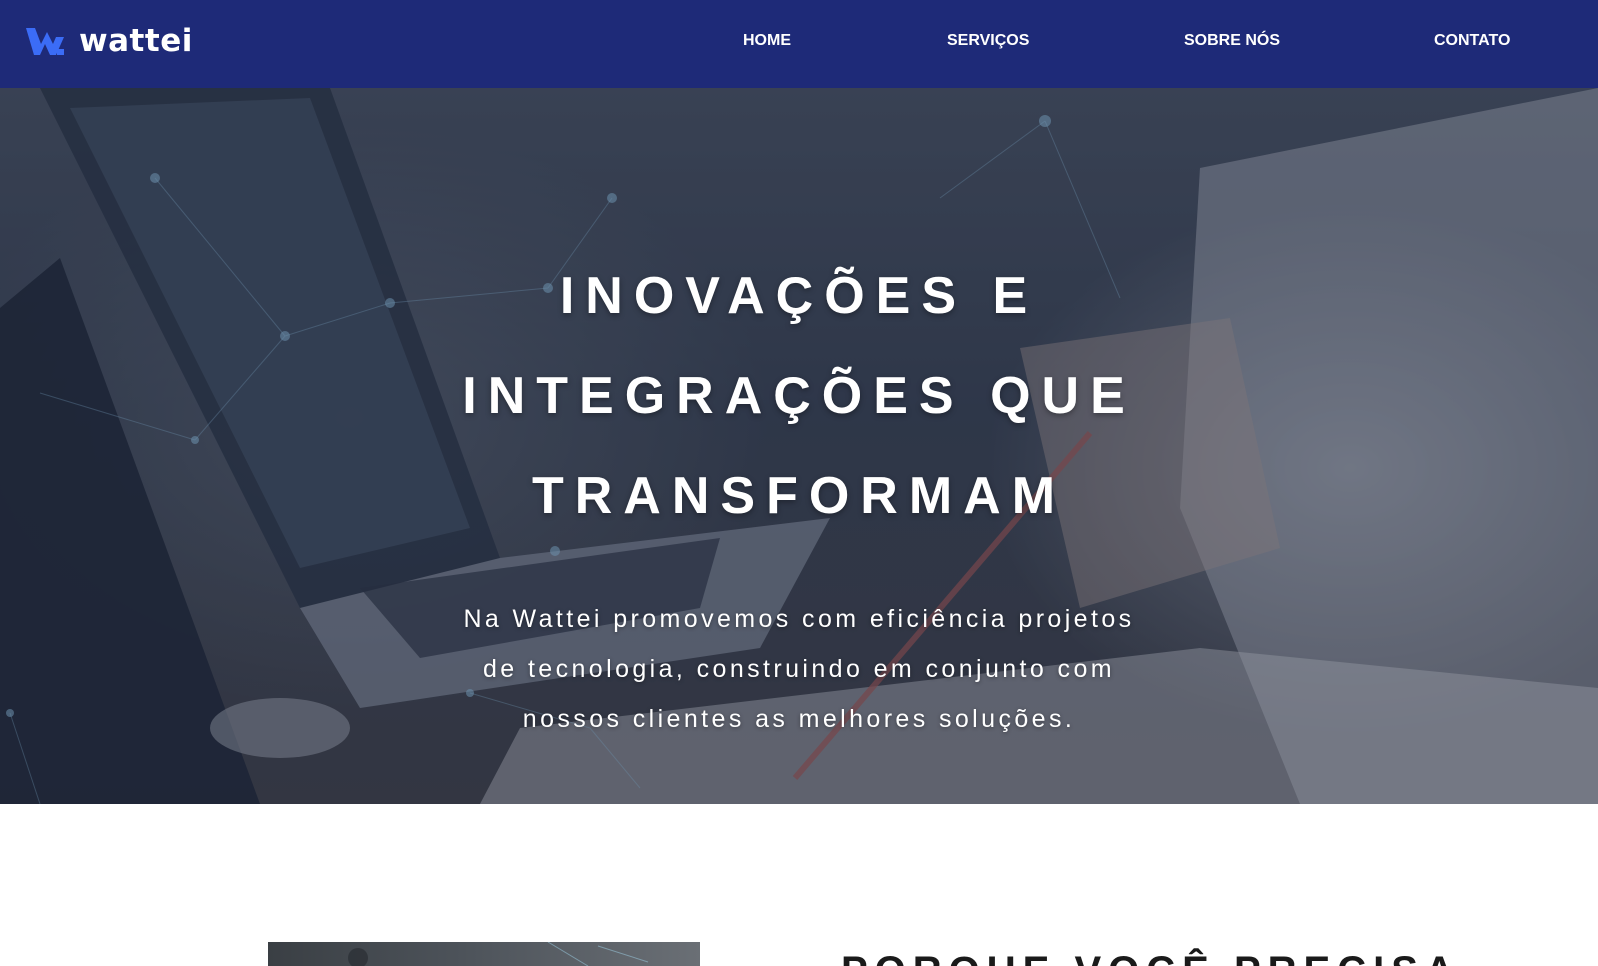 The height and width of the screenshot is (966, 1598). What do you see at coordinates (988, 41) in the screenshot?
I see `nav-servicos-link: SERVIÇOS` at bounding box center [988, 41].